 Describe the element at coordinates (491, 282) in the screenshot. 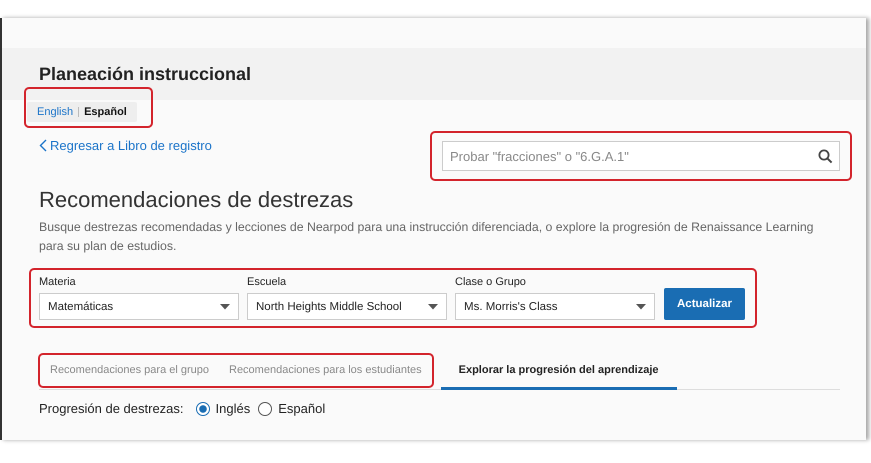

I see `field-label: Clase o Grupo` at that location.